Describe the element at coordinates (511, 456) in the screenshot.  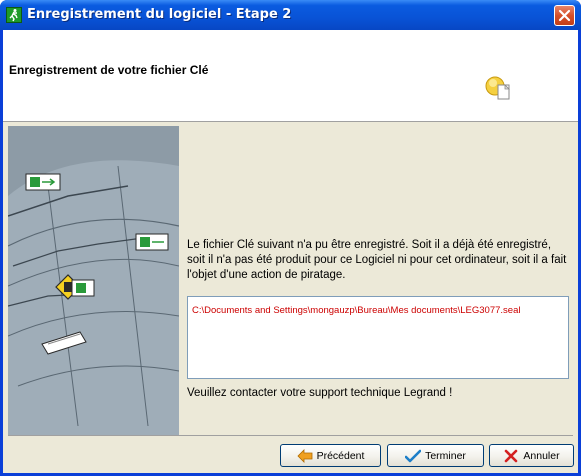
I see `cross-icon` at that location.